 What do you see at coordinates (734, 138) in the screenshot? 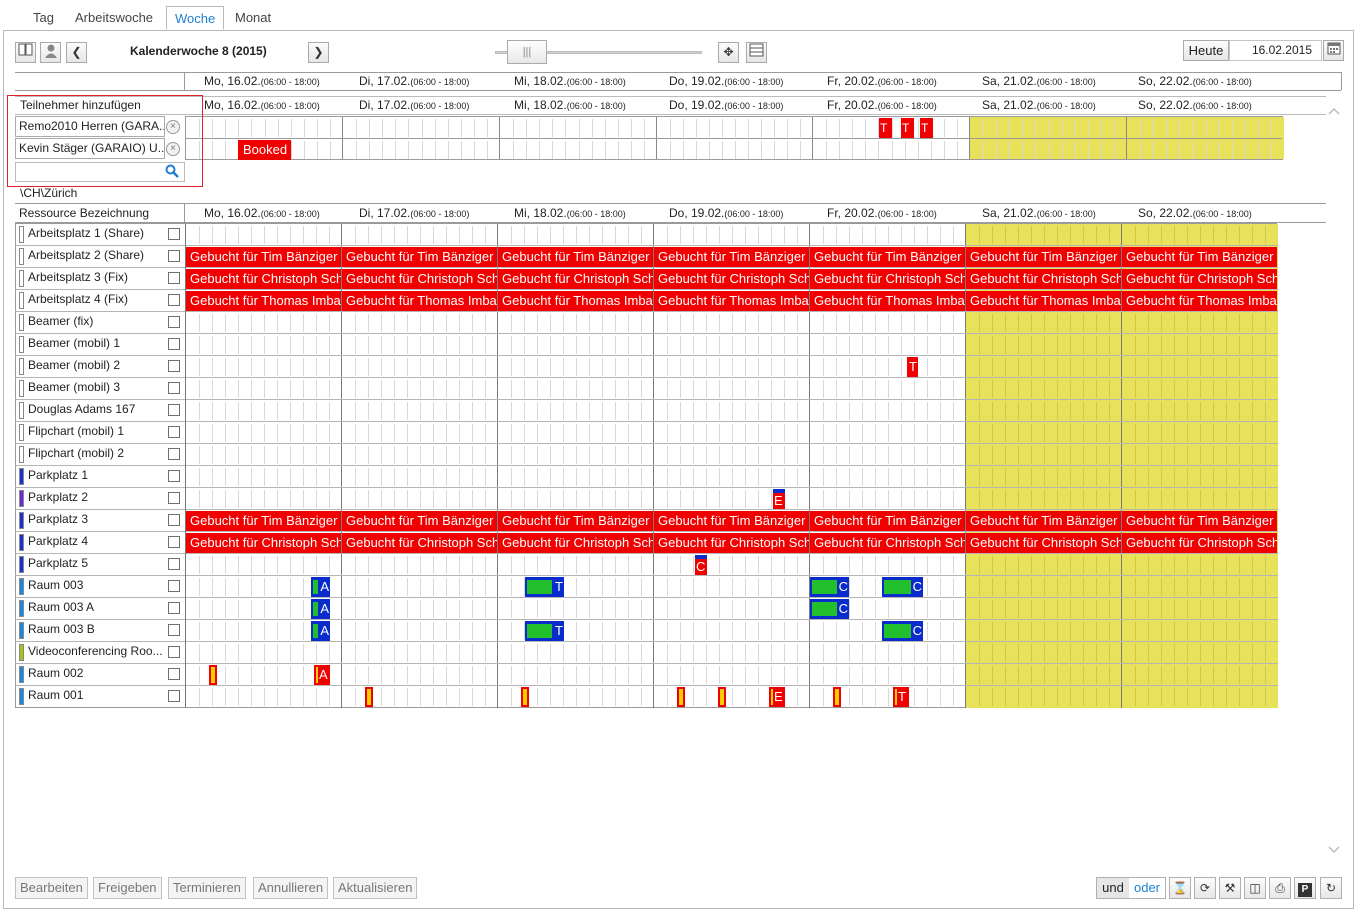
I see `participant-timeline: T T T Booked` at bounding box center [734, 138].